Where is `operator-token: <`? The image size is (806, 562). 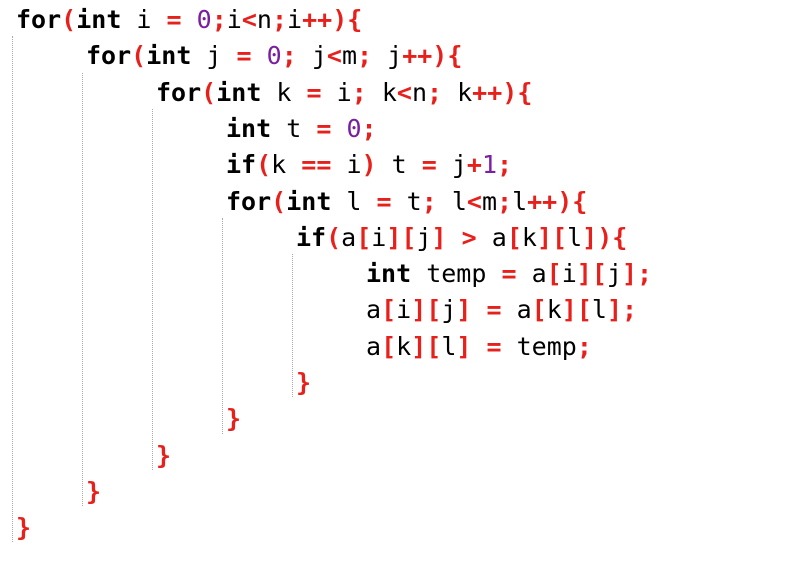
operator-token: < is located at coordinates (404, 92).